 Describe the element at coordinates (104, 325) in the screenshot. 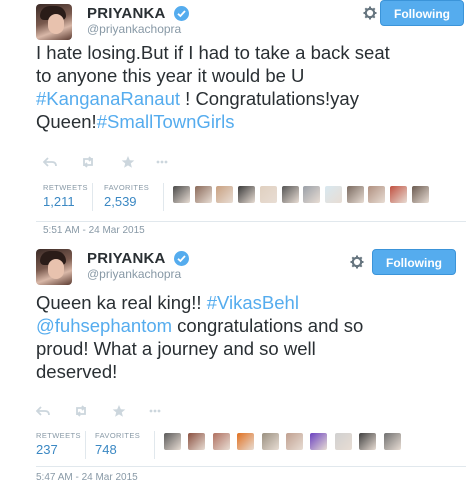

I see `hashtag-link: @fuhsephantom` at that location.